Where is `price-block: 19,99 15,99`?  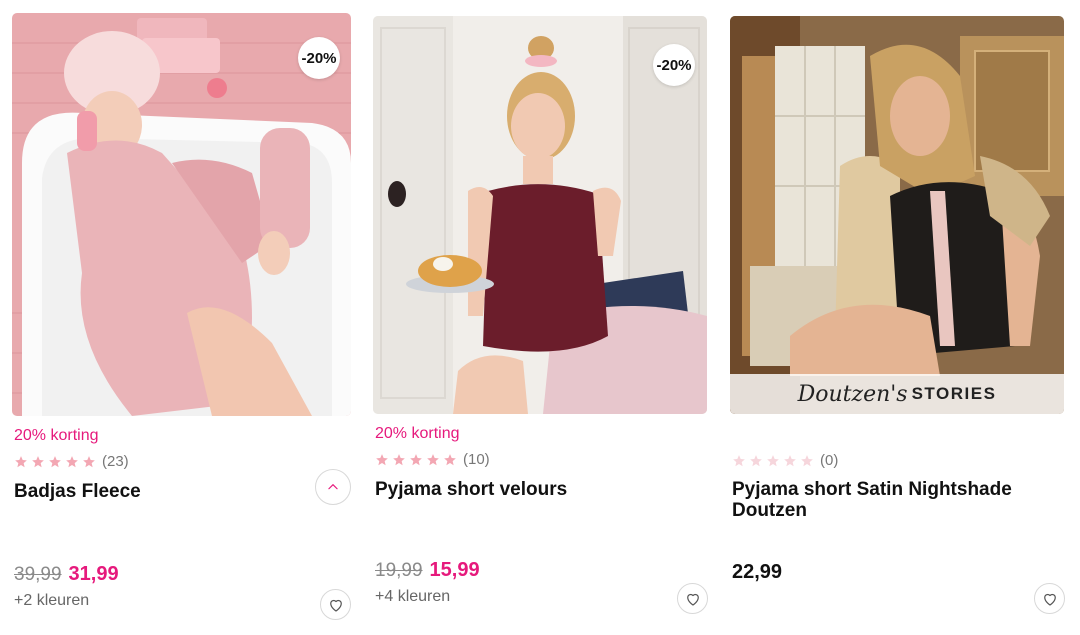
price-block: 19,99 15,99 is located at coordinates (427, 570).